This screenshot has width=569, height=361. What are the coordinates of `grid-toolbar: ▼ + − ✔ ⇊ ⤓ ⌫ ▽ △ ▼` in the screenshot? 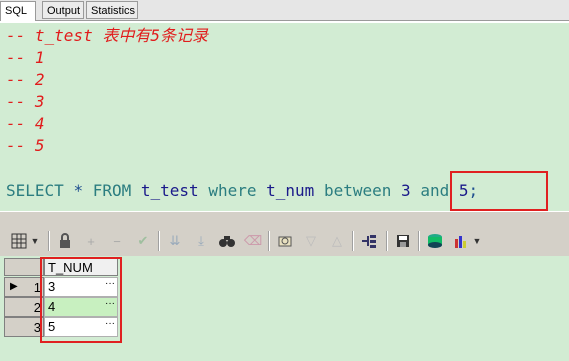 It's located at (284, 241).